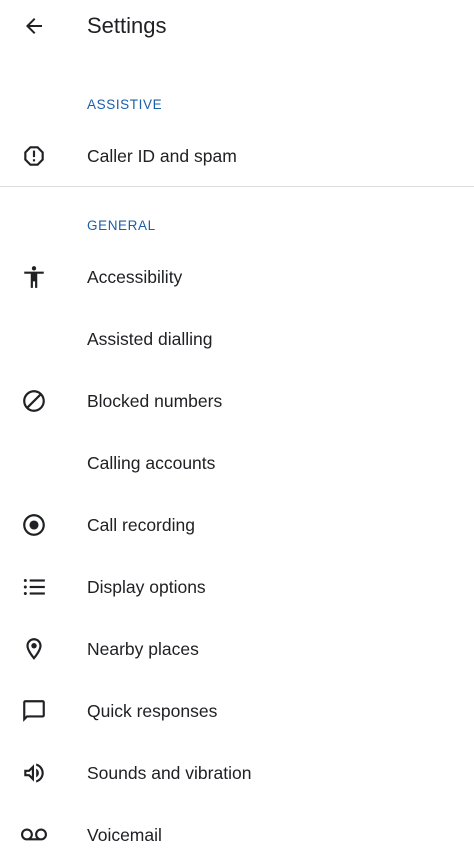 Image resolution: width=474 pixels, height=866 pixels. Describe the element at coordinates (237, 339) in the screenshot. I see `settings-item-assisted-dialling: Assisted dialling` at that location.